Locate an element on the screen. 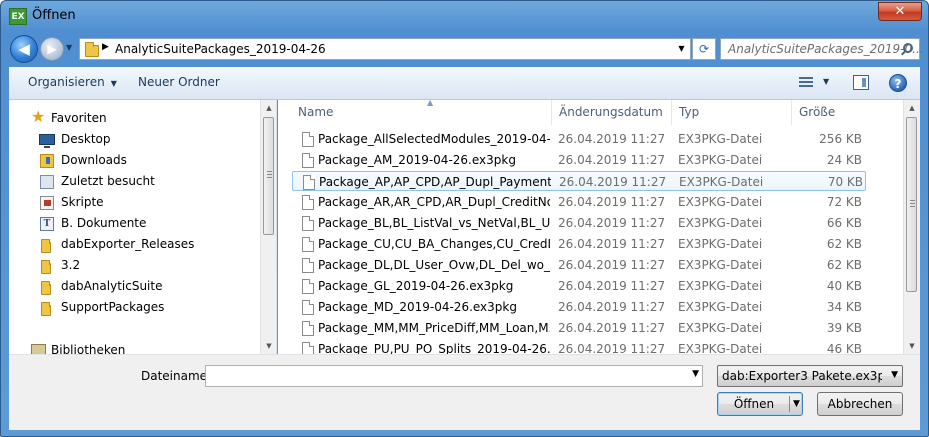  filename-history-dropdown-icon: ▼ is located at coordinates (695, 374).